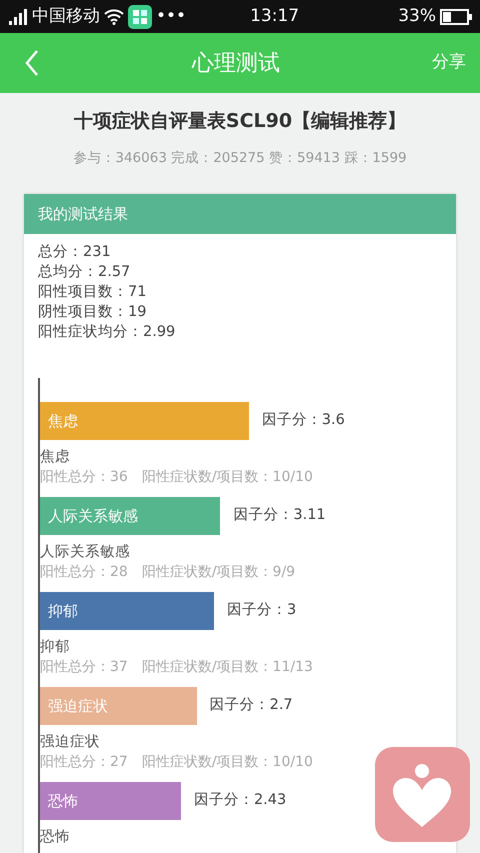 Image resolution: width=480 pixels, height=853 pixels. I want to click on summary-line: 阳性症状均分：2.99, so click(107, 332).